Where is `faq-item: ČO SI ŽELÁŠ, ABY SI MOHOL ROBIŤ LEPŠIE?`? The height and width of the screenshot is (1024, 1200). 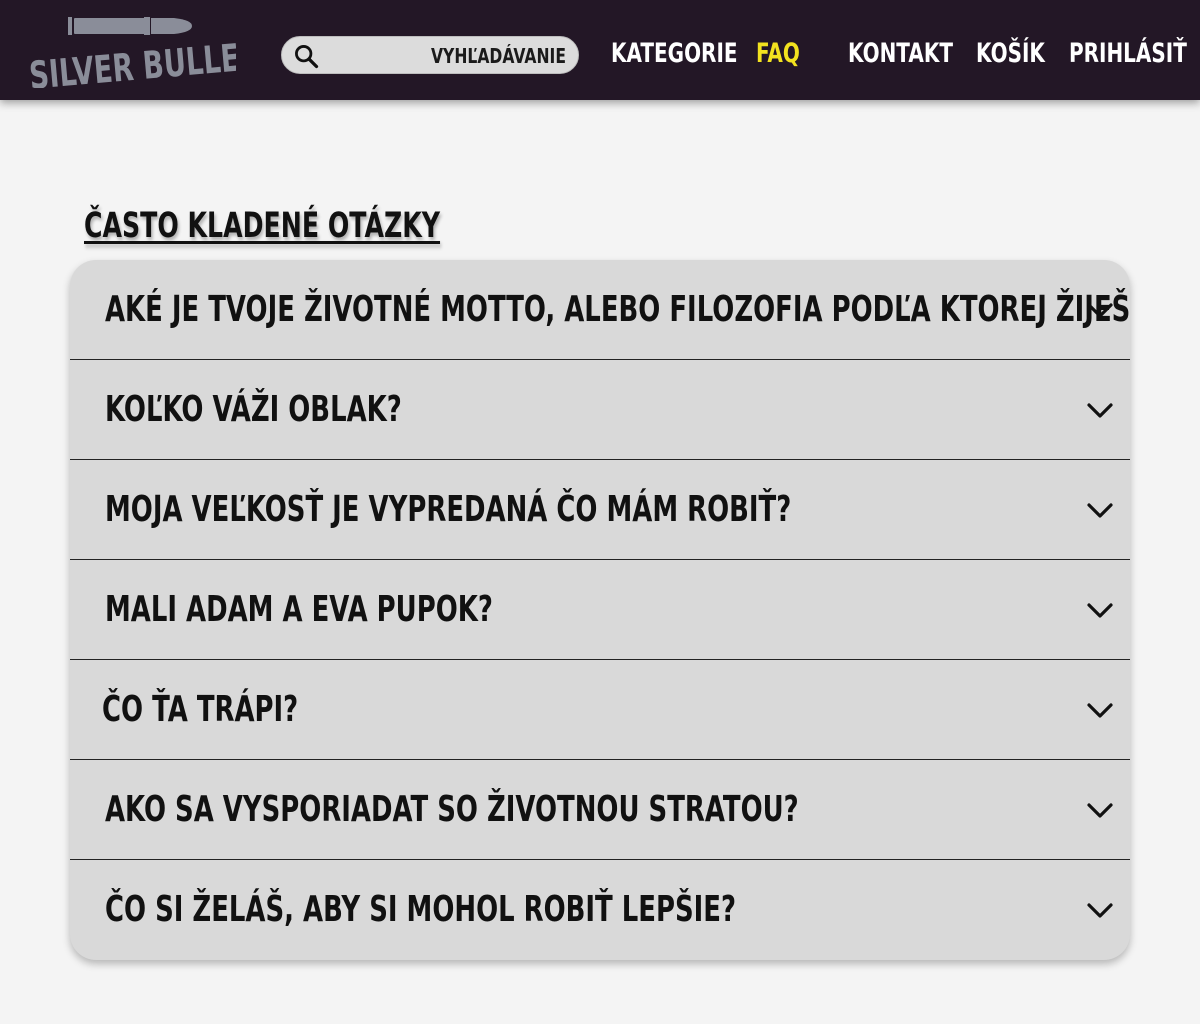 faq-item: ČO SI ŽELÁŠ, ABY SI MOHOL ROBIŤ LEPŠIE? is located at coordinates (600, 910).